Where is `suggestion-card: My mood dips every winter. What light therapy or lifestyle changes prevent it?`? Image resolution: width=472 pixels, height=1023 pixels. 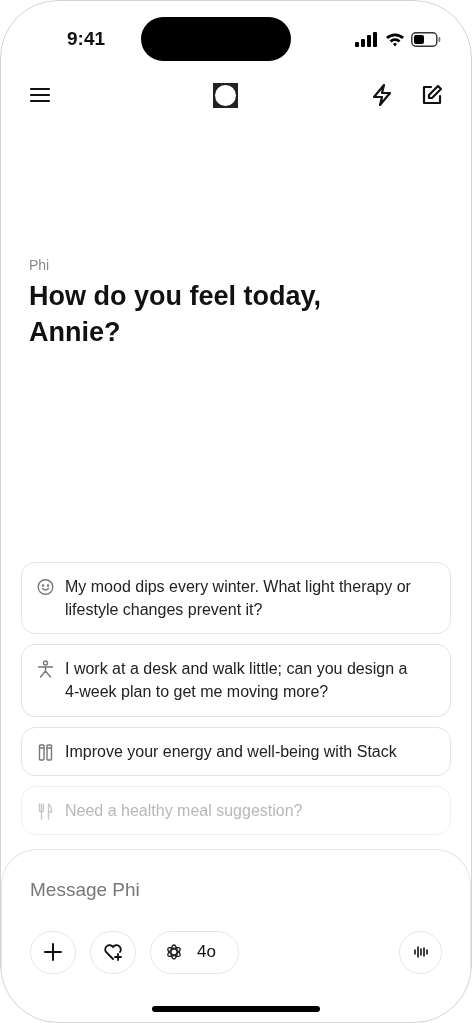 suggestion-card: My mood dips every winter. What light therapy or lifestyle changes prevent it? is located at coordinates (236, 598).